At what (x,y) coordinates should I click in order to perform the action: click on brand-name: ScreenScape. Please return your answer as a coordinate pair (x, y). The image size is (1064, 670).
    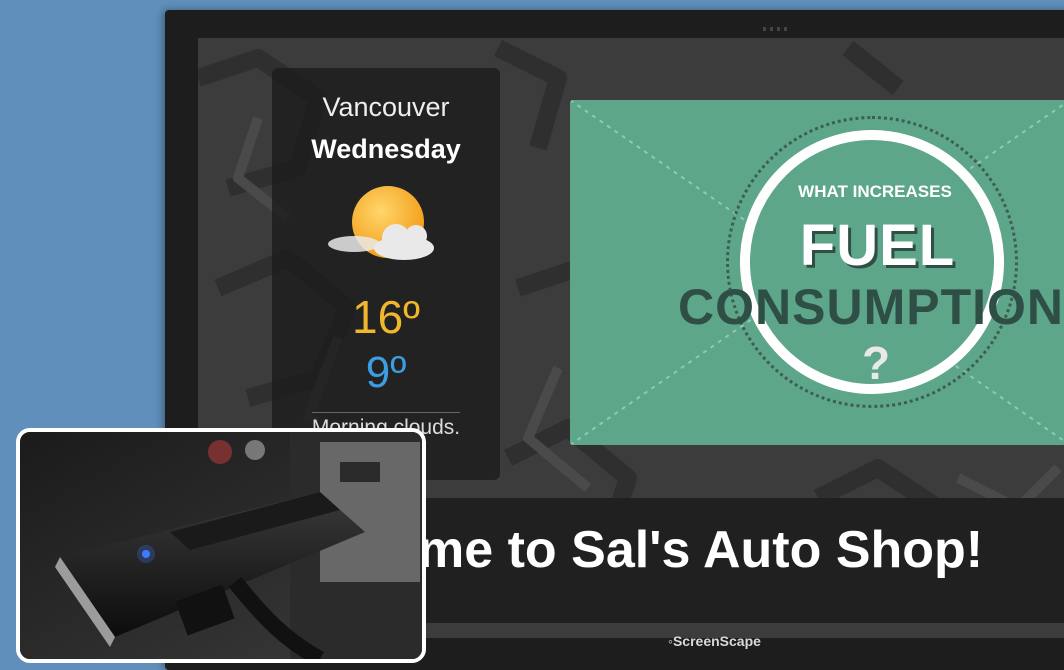
    Looking at the image, I should click on (716, 641).